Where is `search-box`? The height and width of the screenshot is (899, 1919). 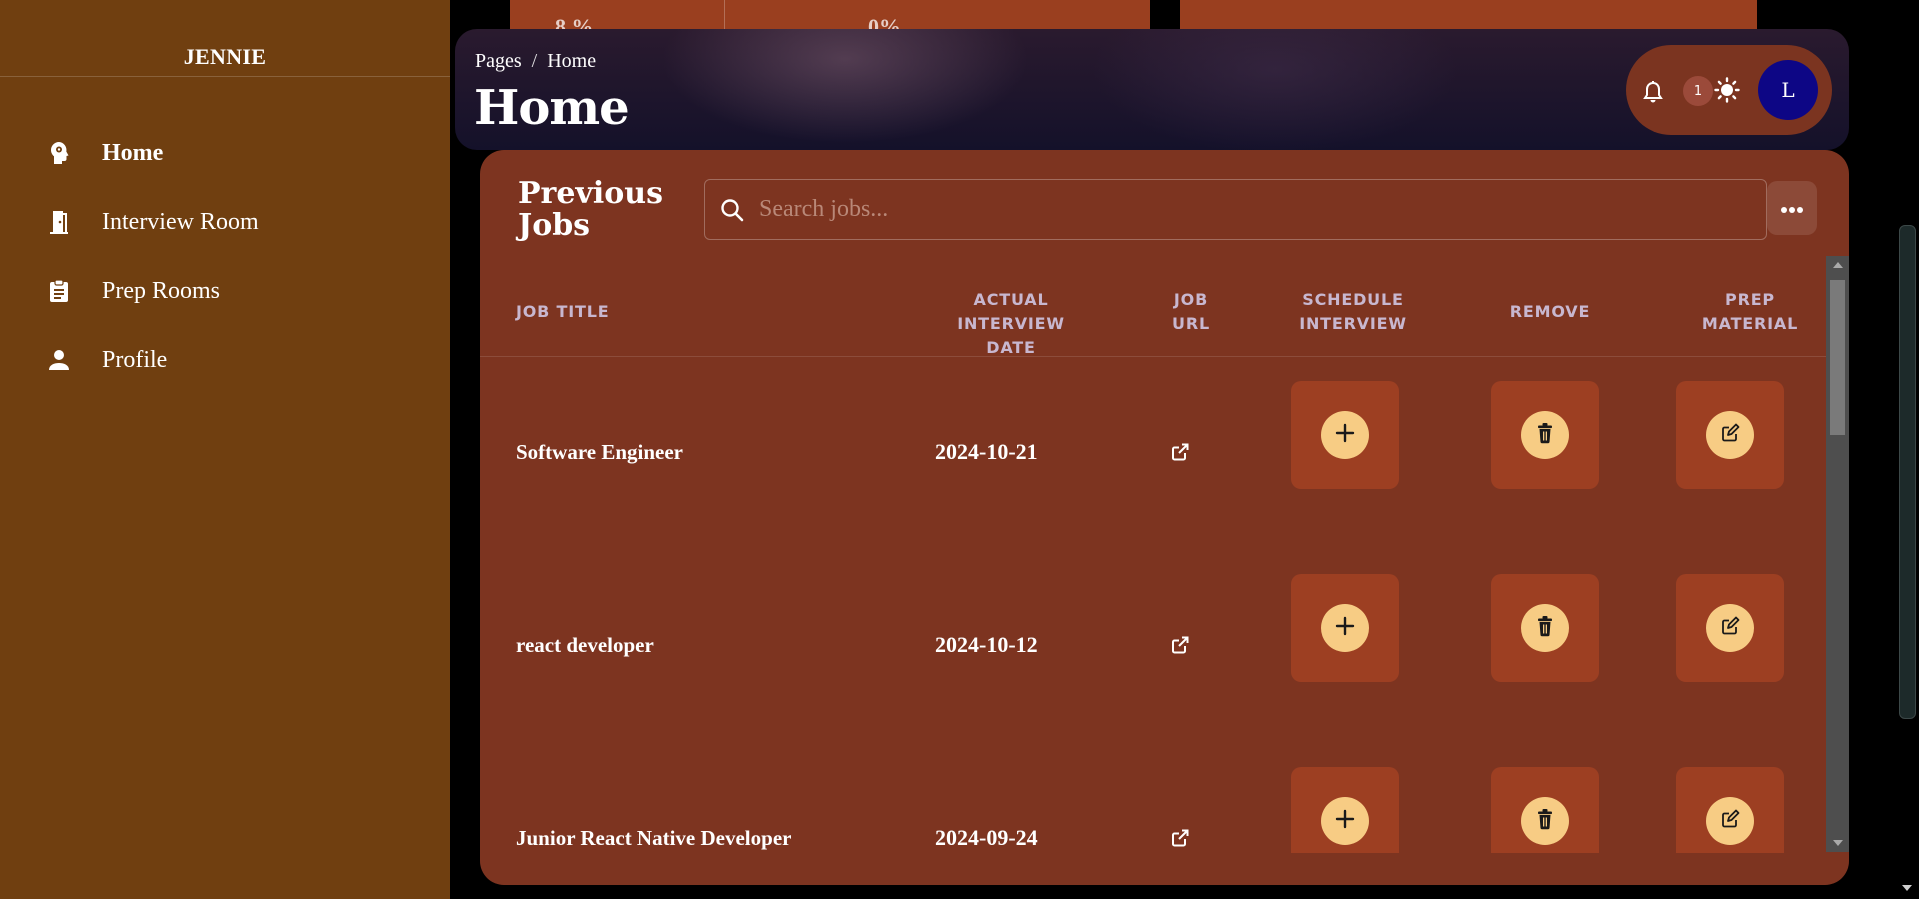 search-box is located at coordinates (1235, 209).